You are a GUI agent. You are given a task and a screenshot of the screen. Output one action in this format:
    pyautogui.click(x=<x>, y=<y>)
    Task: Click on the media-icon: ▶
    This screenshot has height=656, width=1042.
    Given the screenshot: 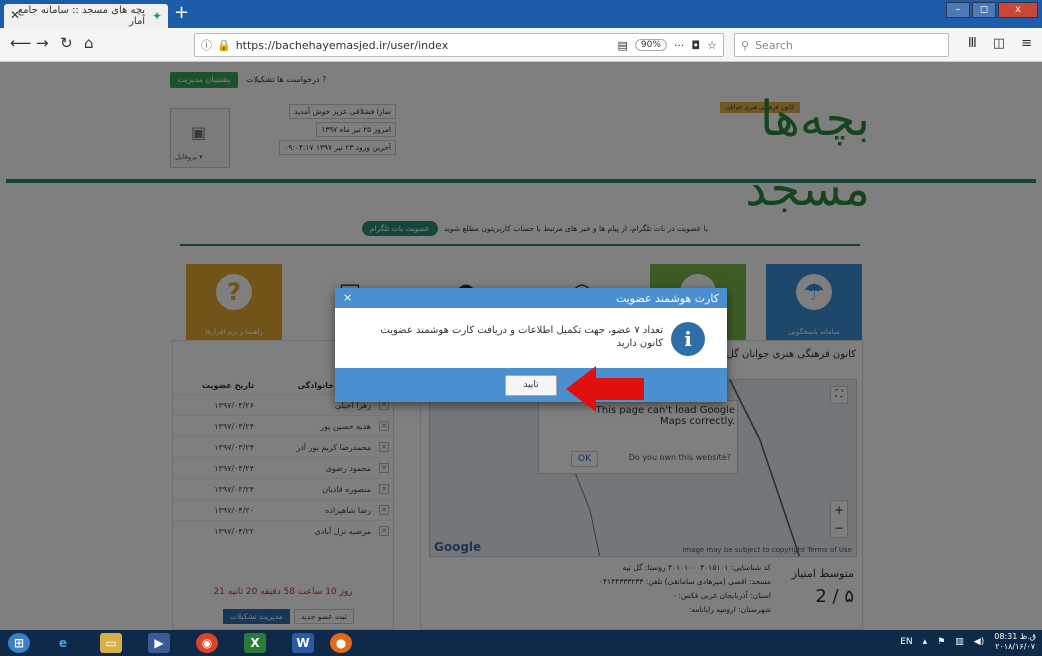 What is the action you would take?
    pyautogui.click(x=159, y=643)
    